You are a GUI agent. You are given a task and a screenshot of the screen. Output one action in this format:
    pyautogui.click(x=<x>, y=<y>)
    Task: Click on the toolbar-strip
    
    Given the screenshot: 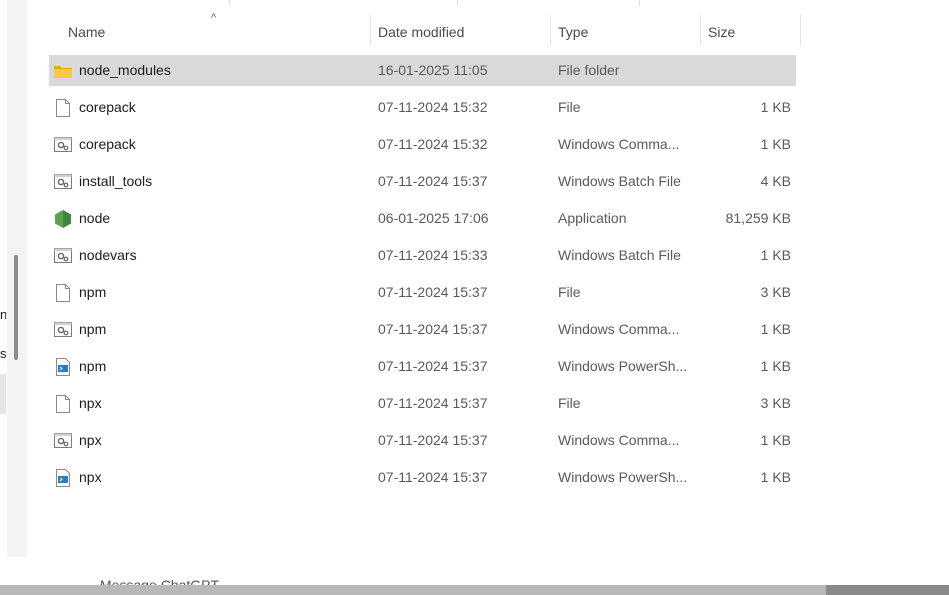 What is the action you would take?
    pyautogui.click(x=474, y=8)
    